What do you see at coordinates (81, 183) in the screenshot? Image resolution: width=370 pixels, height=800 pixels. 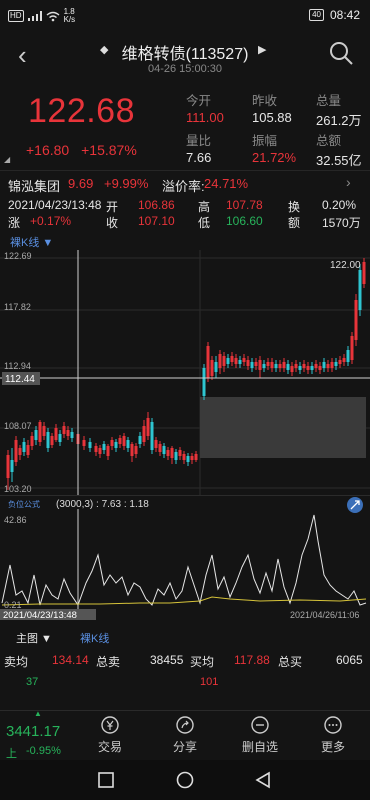 I see `underlying-price: 9.69` at bounding box center [81, 183].